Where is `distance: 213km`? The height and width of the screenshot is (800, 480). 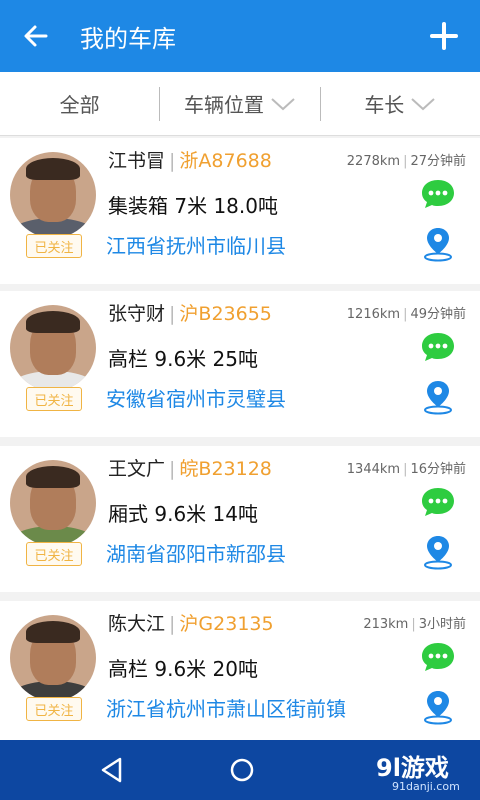 distance: 213km is located at coordinates (386, 624).